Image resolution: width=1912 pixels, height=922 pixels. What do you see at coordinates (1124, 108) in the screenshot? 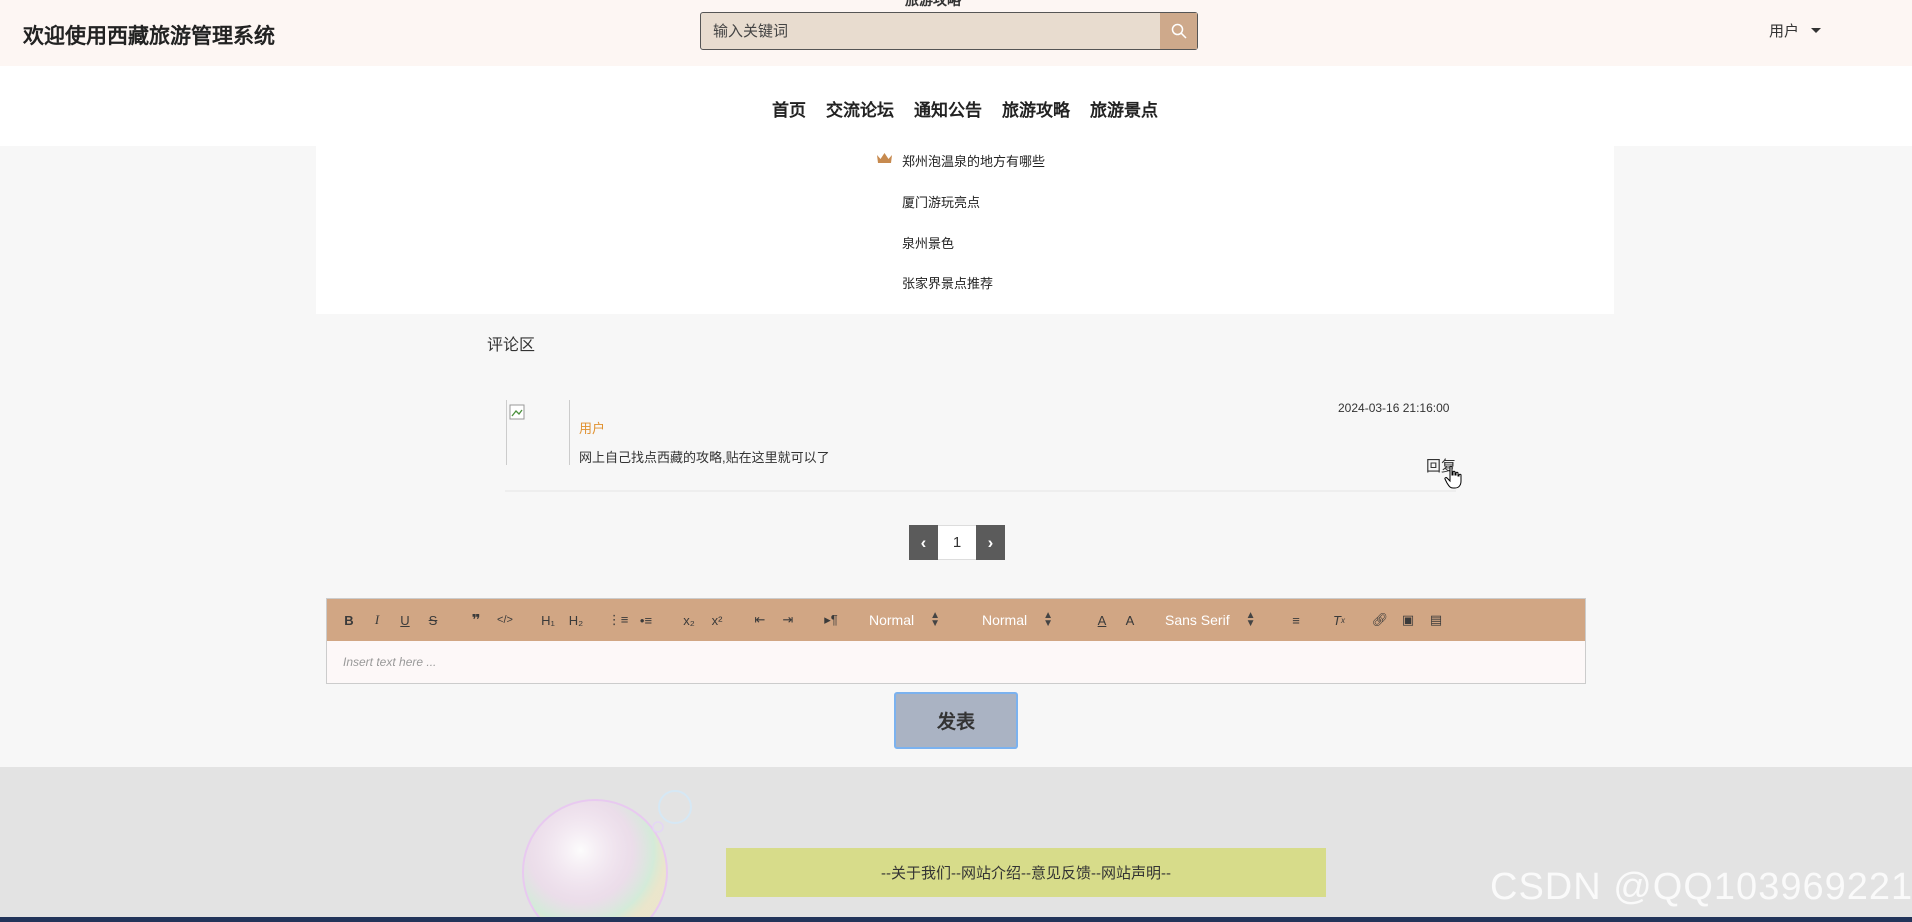
I see `nav-item-attractions: 旅游景点` at bounding box center [1124, 108].